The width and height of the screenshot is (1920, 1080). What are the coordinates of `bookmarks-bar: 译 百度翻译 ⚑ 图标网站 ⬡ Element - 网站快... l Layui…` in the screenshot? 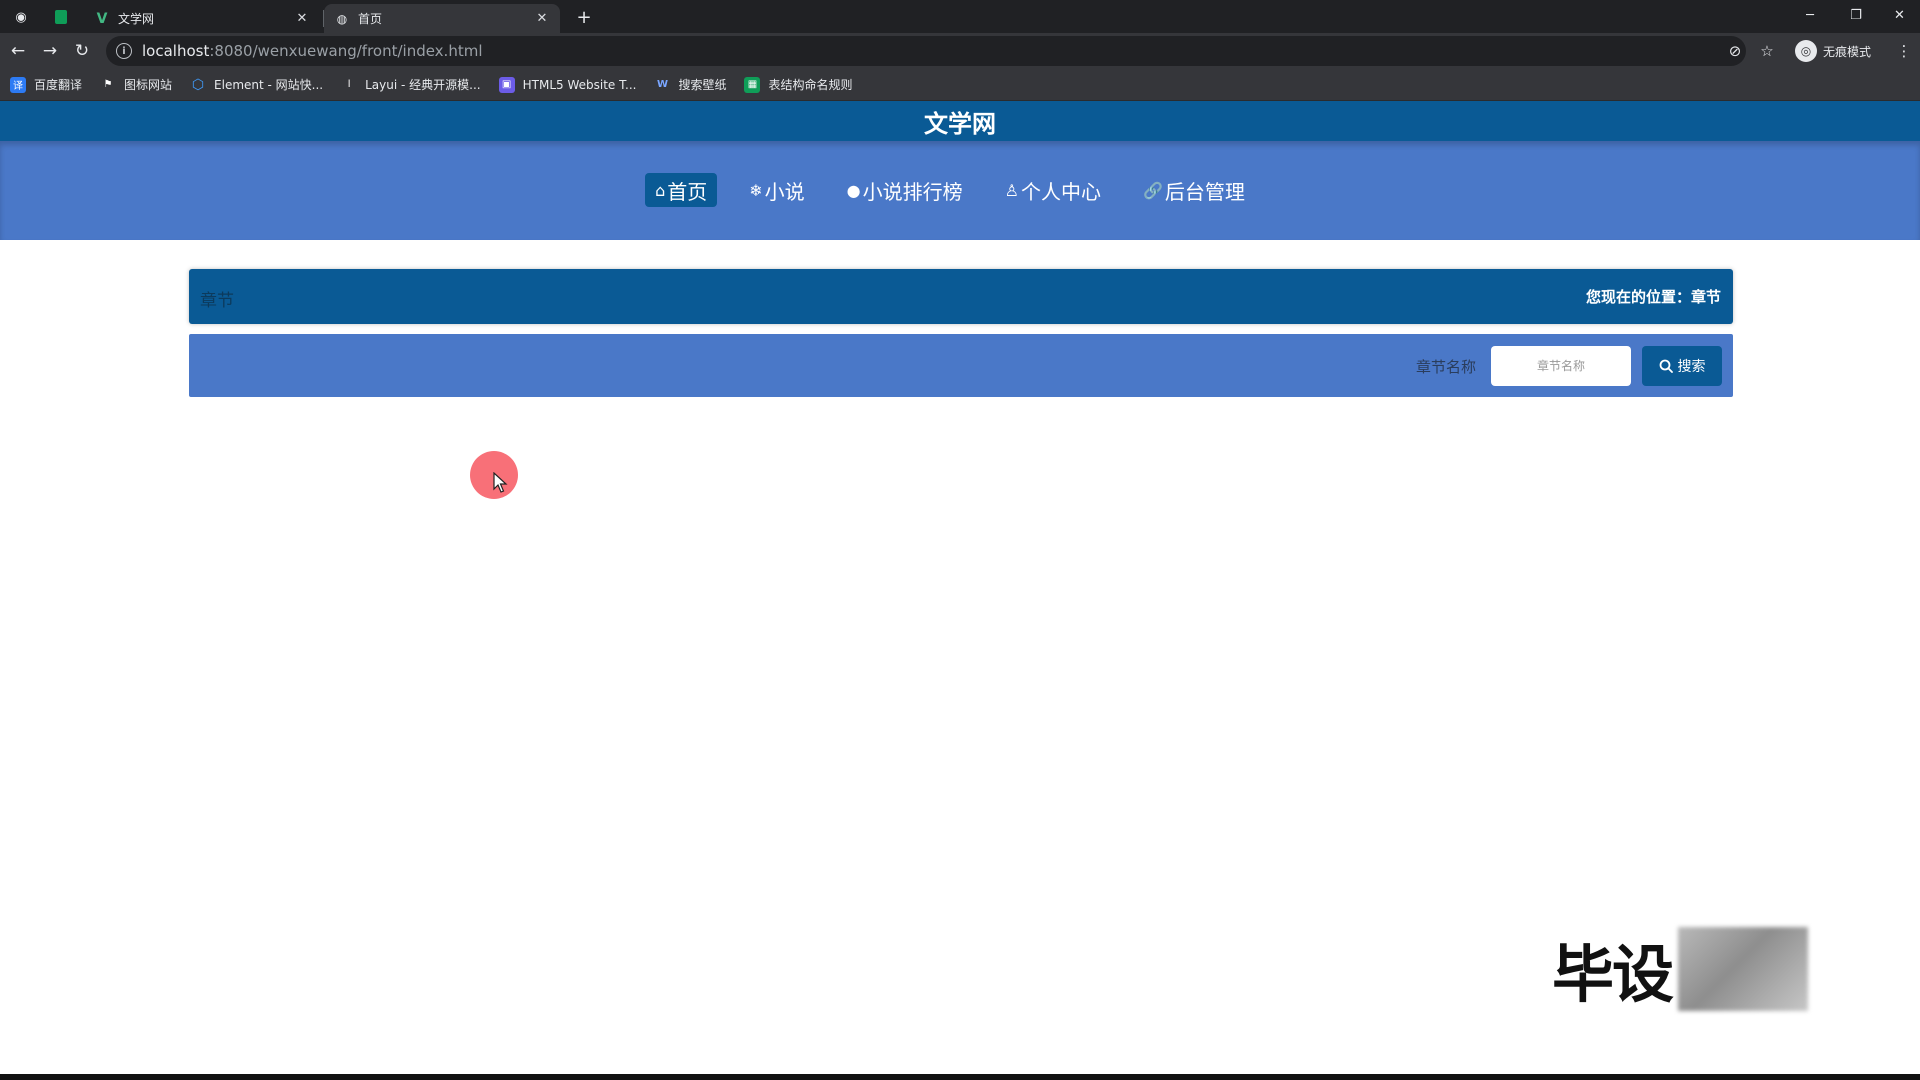 It's located at (960, 85).